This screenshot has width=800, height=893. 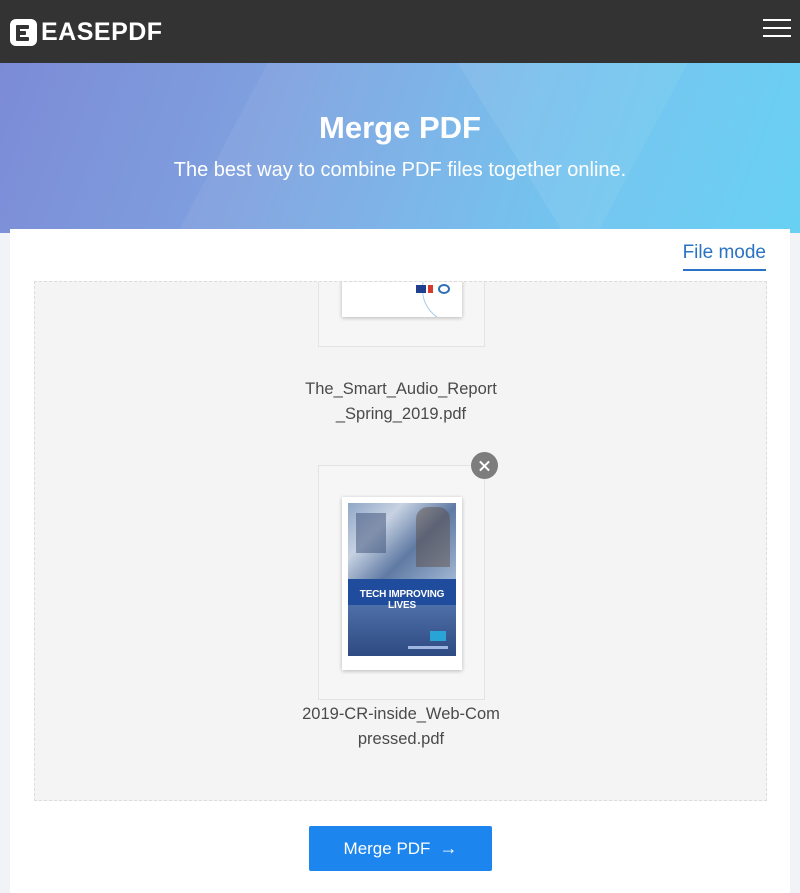 I want to click on file-card: TECH IMPROVING LIVES, so click(x=408, y=576).